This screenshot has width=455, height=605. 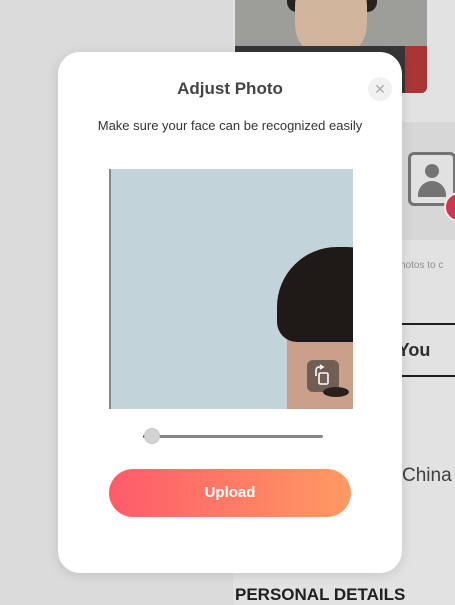 I want to click on dialog-title: Adjust Photo, so click(x=230, y=88).